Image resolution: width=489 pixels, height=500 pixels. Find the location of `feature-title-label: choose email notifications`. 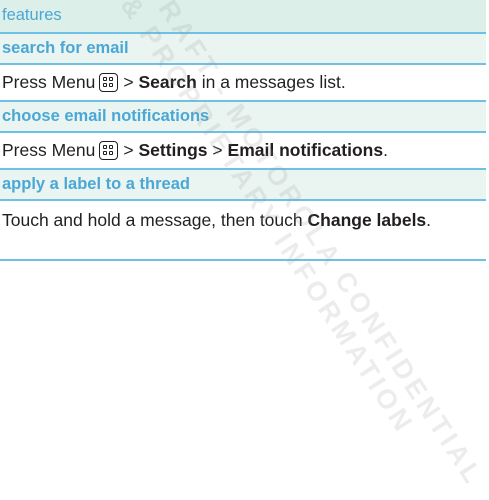

feature-title-label: choose email notifications is located at coordinates (106, 116).